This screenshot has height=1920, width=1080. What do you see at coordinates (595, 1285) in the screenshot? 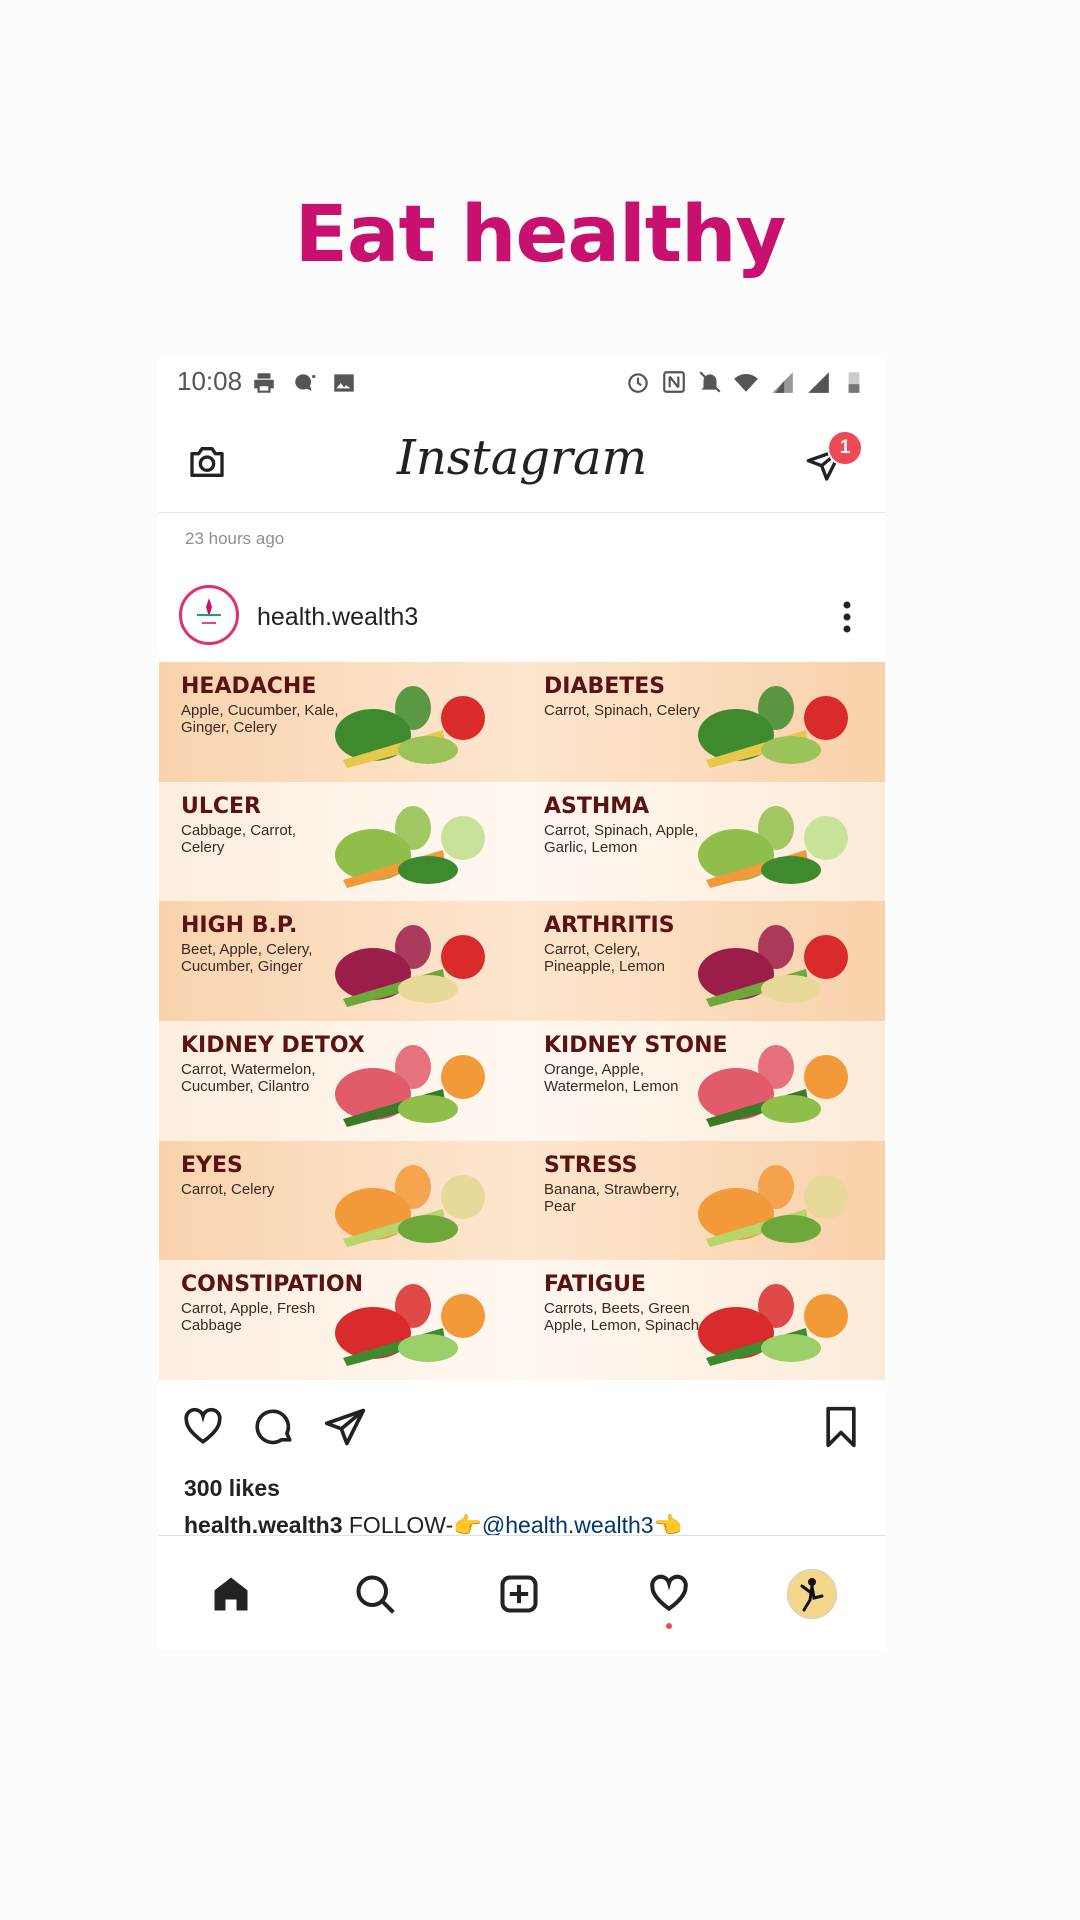
I see `condition-title: FATIGUE` at bounding box center [595, 1285].